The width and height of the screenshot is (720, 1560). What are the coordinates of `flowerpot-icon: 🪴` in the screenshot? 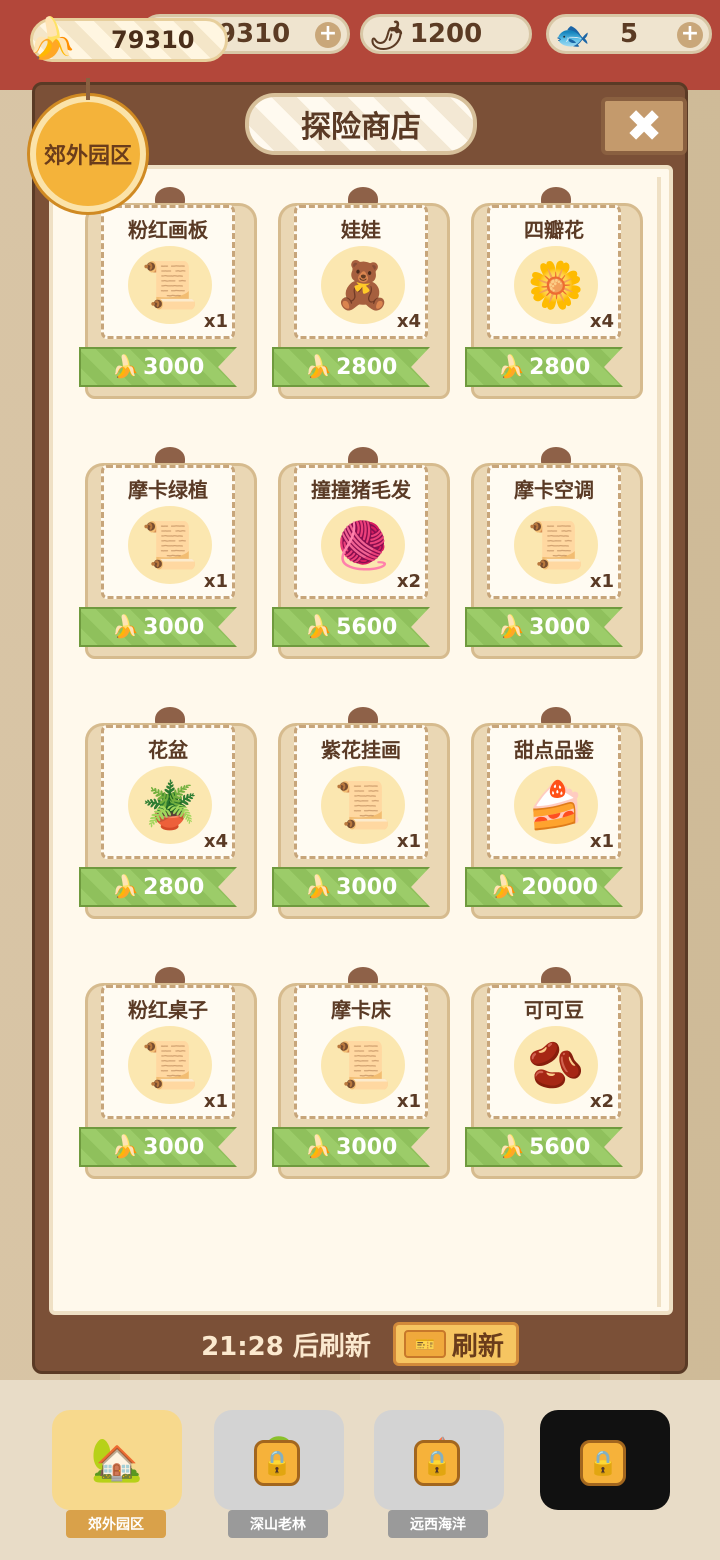 It's located at (170, 805).